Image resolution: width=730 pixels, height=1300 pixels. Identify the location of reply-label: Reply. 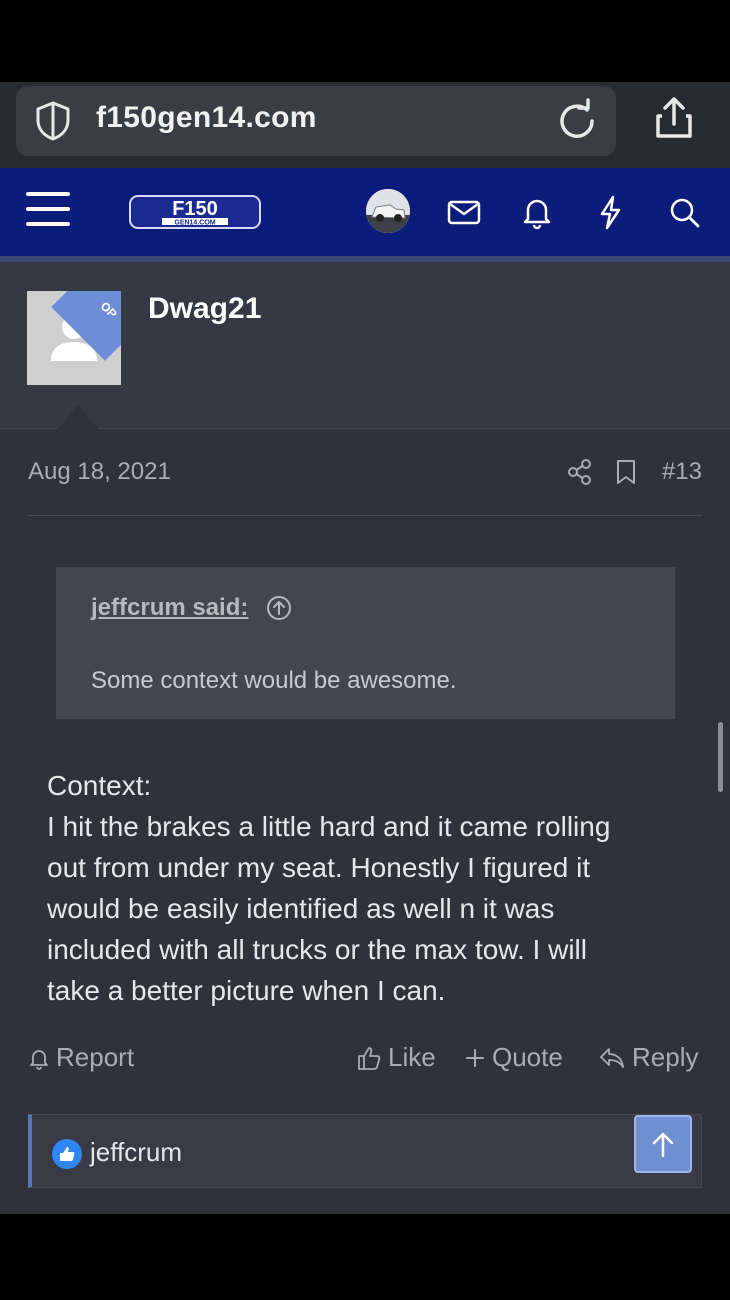
(665, 1057).